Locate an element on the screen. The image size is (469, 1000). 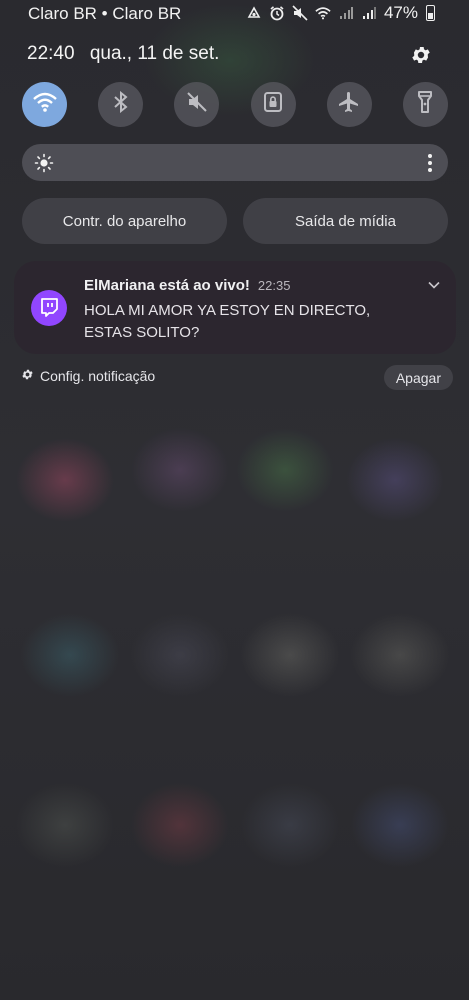
clock-date: 22:40 qua., 11 de set. is located at coordinates (123, 54).